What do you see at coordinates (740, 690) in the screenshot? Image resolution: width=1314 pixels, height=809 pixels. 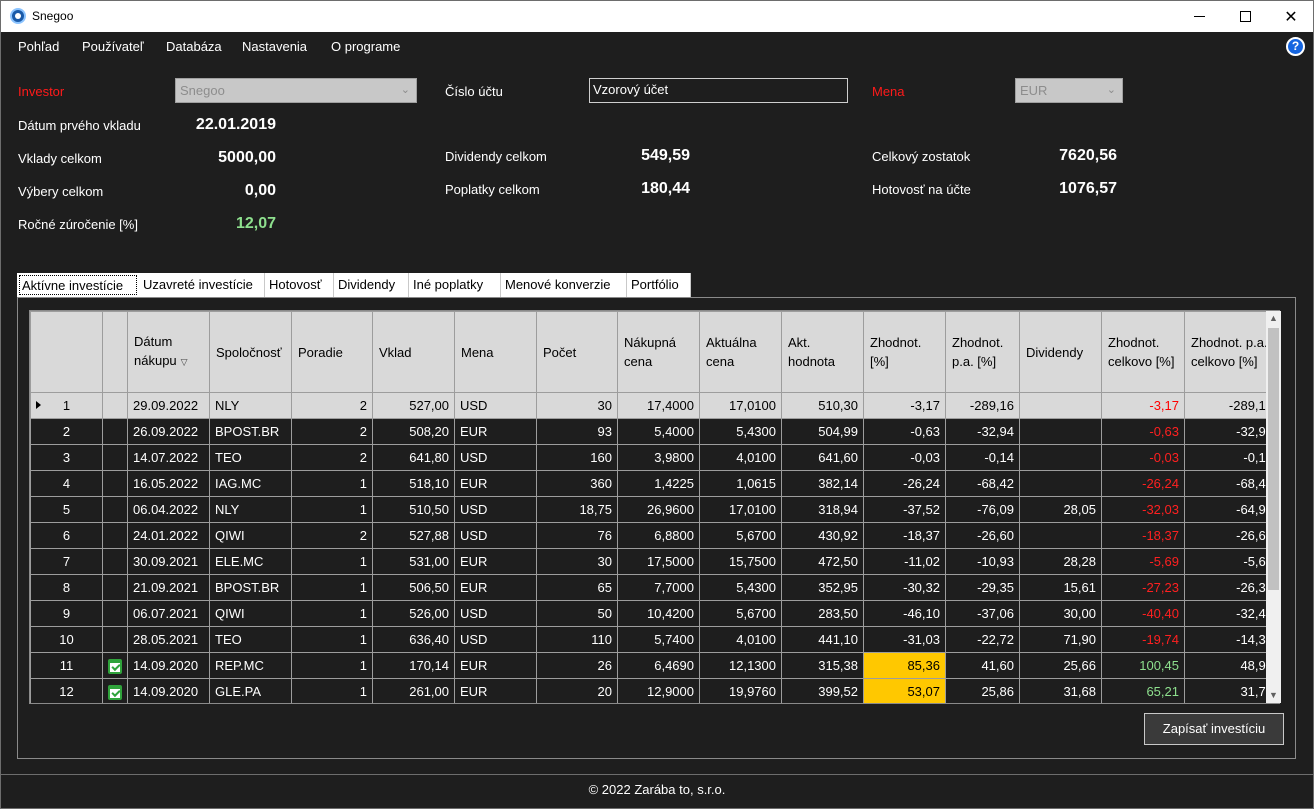 I see `cell-current-price: 19,9760` at bounding box center [740, 690].